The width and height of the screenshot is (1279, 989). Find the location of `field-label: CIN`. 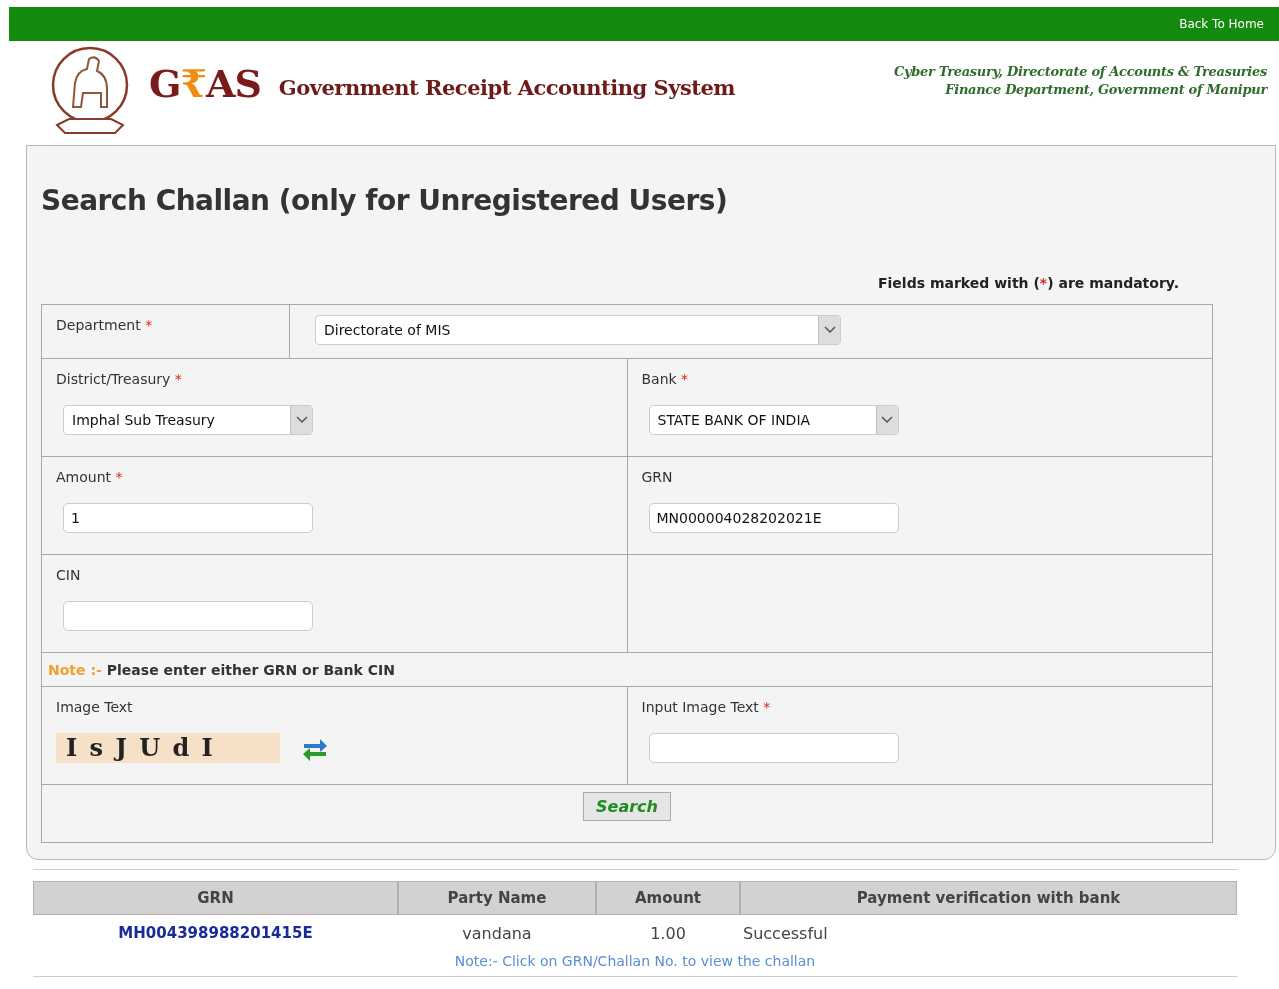

field-label: CIN is located at coordinates (69, 575).